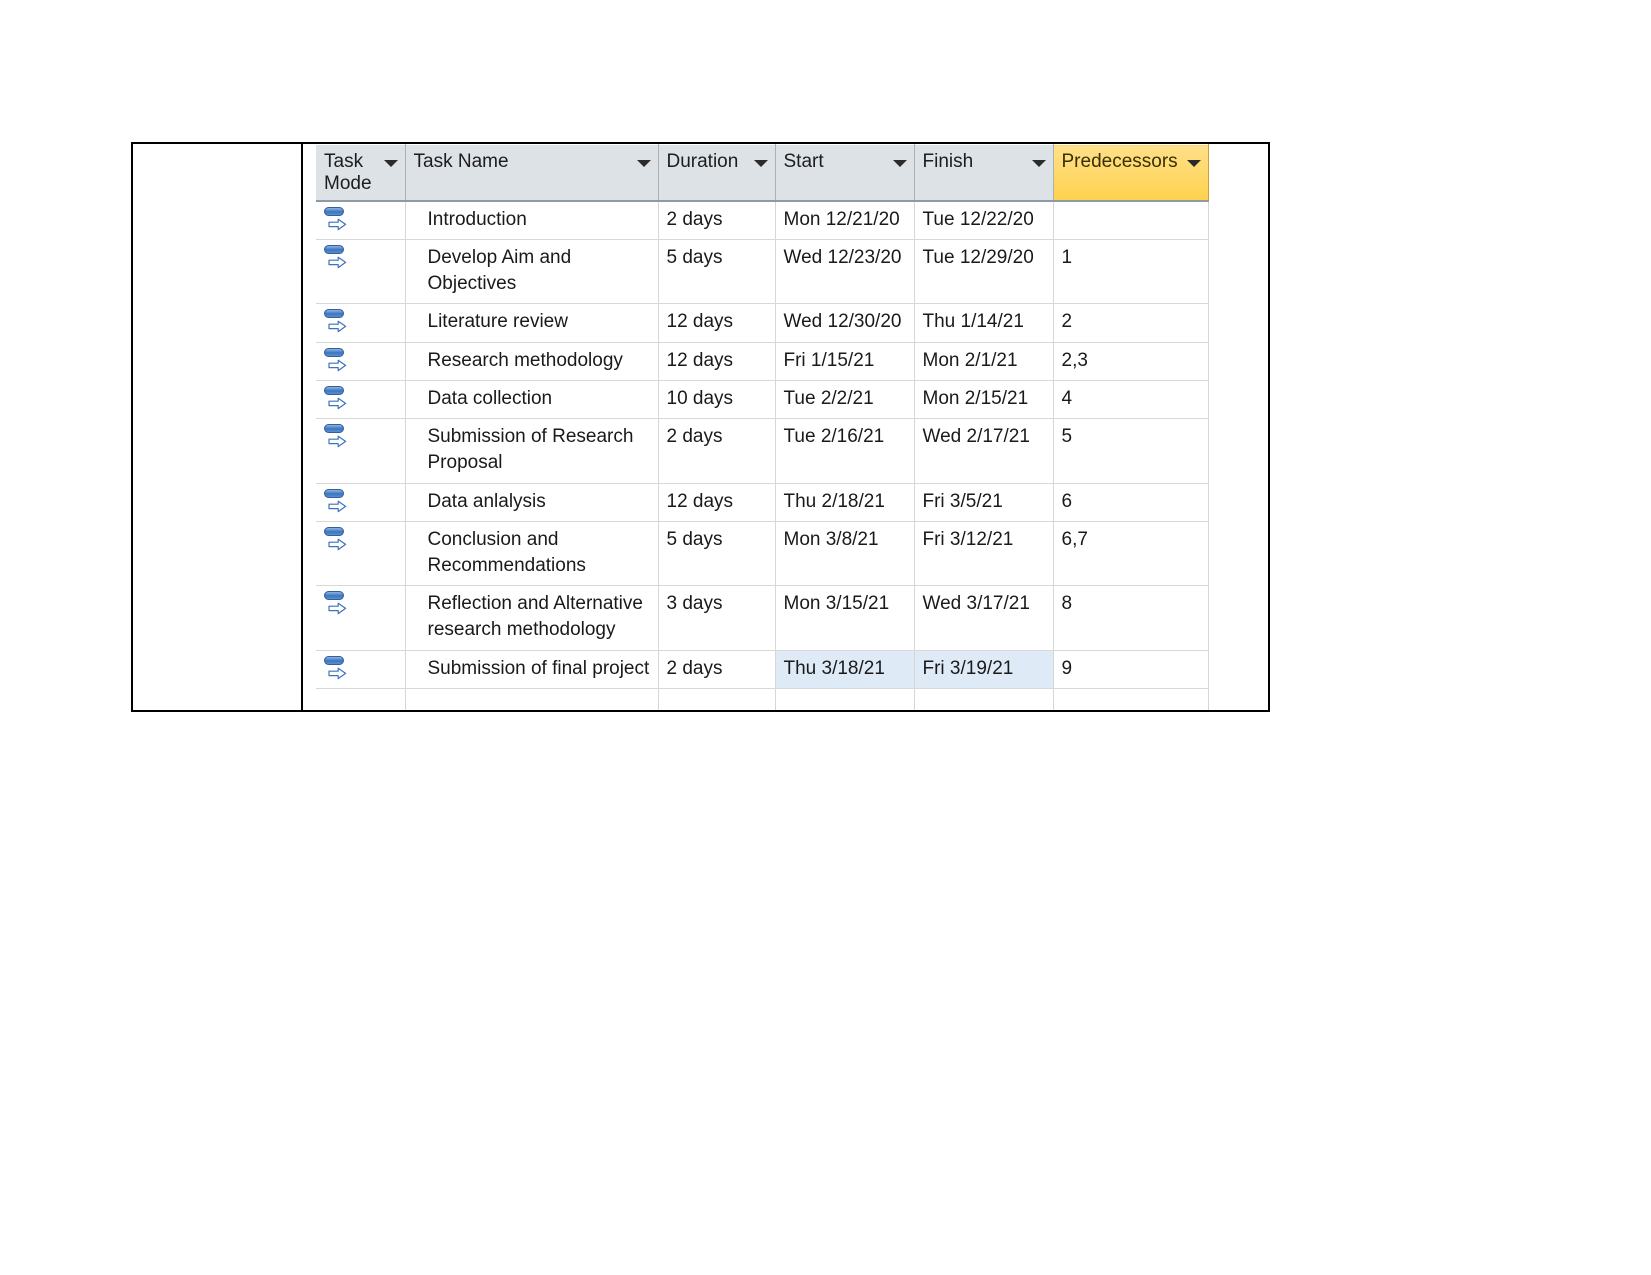 This screenshot has height=1275, width=1651. I want to click on cell-start: Fri 1/15/21, so click(845, 361).